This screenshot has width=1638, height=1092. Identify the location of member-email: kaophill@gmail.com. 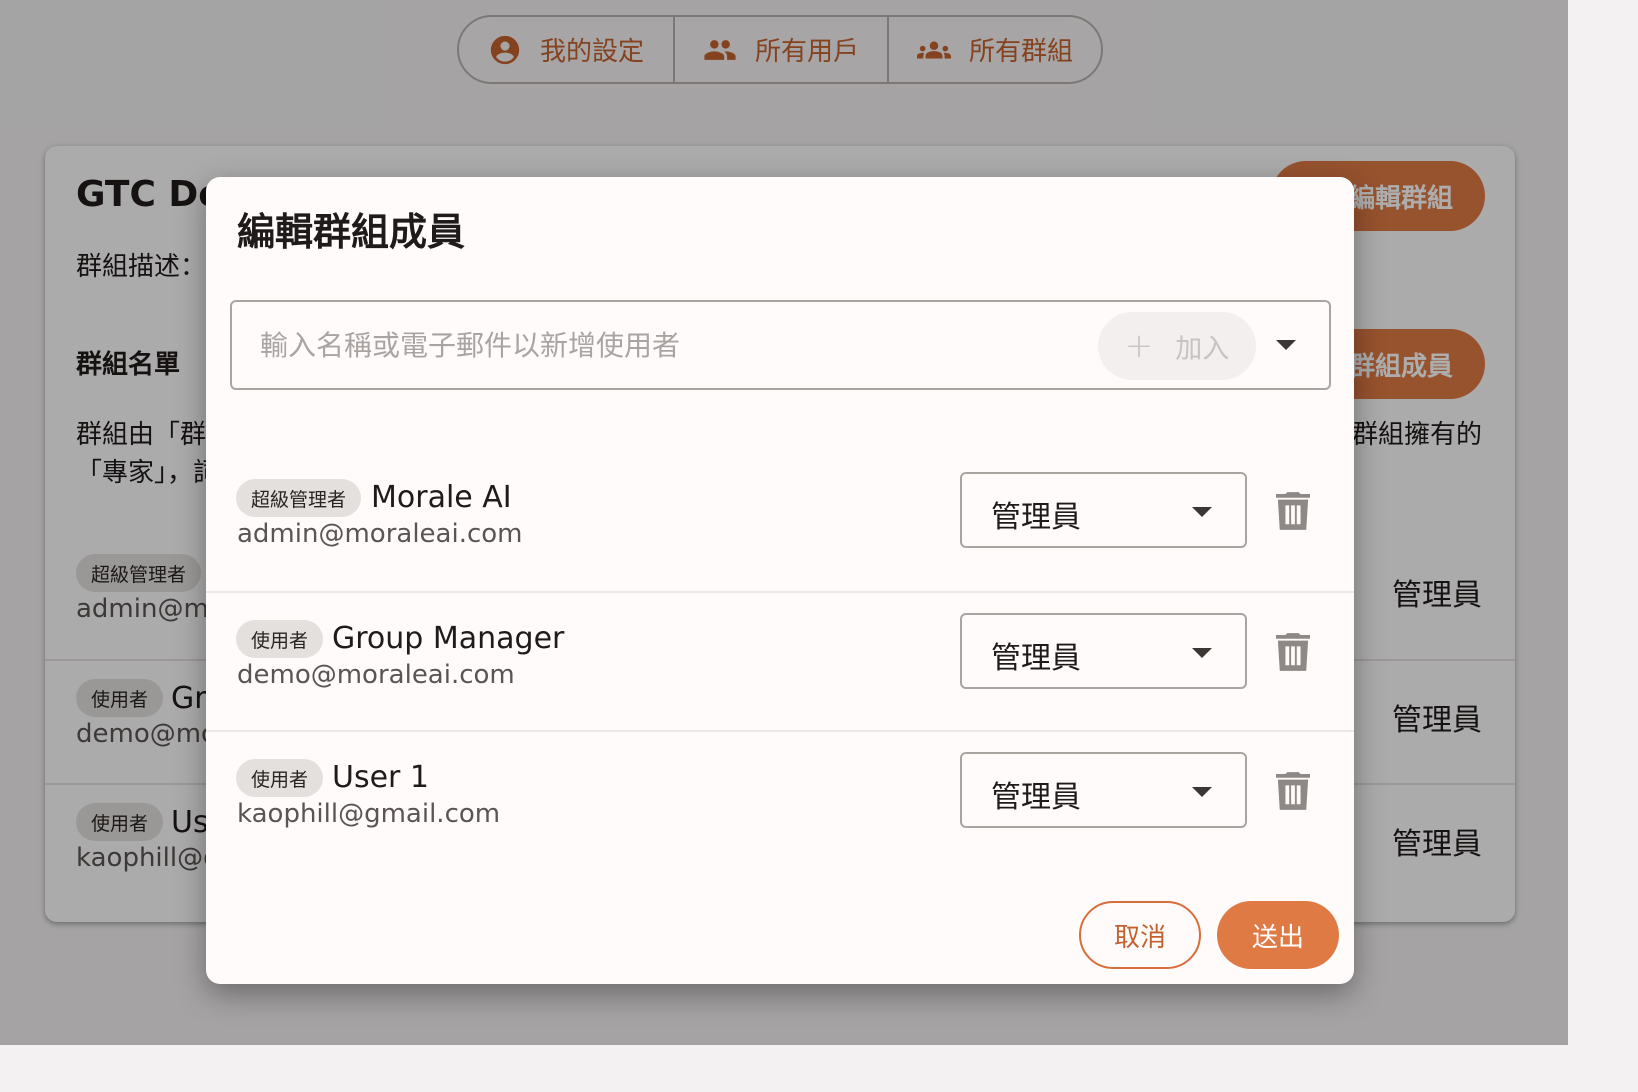
(369, 814).